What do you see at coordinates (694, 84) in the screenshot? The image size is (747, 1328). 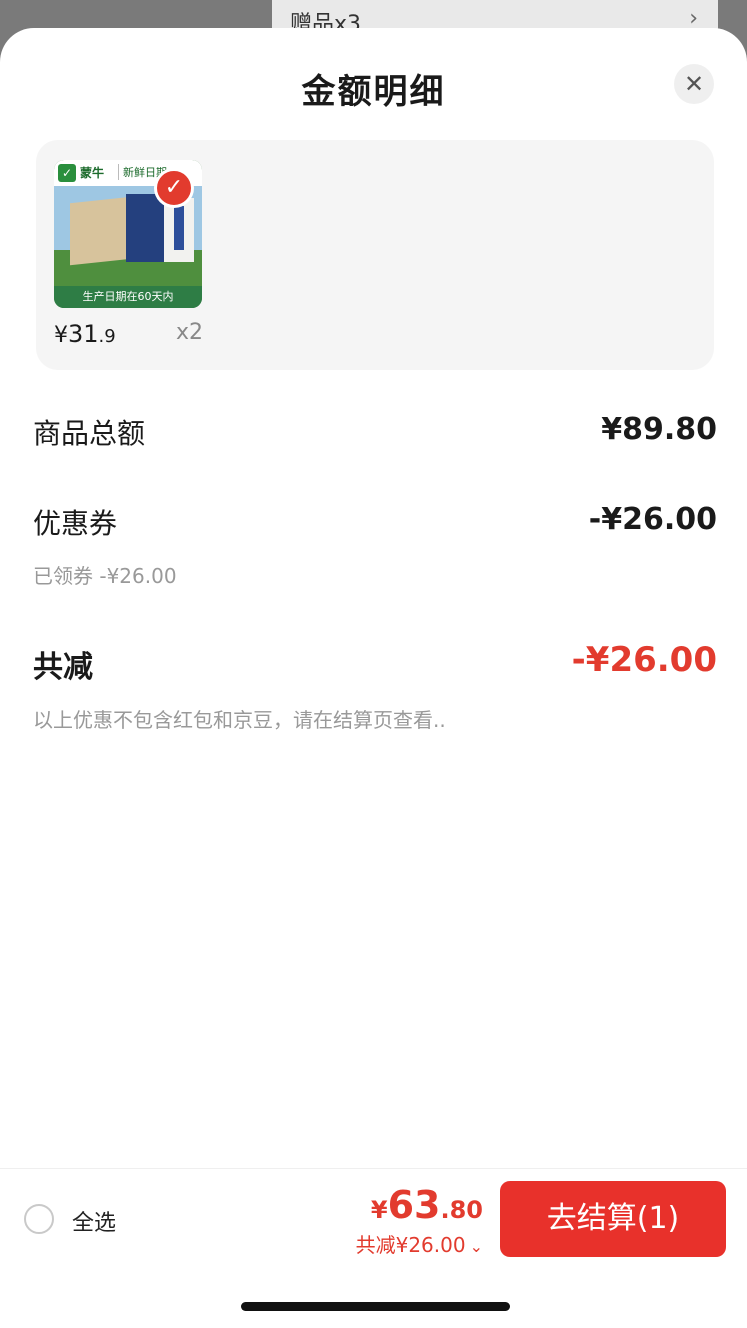 I see `close-icon: ✕` at bounding box center [694, 84].